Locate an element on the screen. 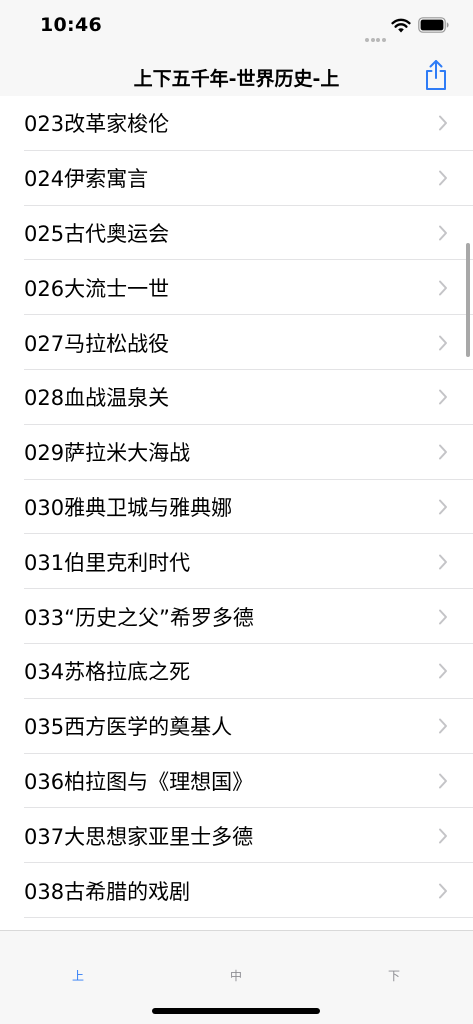 The width and height of the screenshot is (473, 1024). list-item: 028血战温泉关 is located at coordinates (236, 397).